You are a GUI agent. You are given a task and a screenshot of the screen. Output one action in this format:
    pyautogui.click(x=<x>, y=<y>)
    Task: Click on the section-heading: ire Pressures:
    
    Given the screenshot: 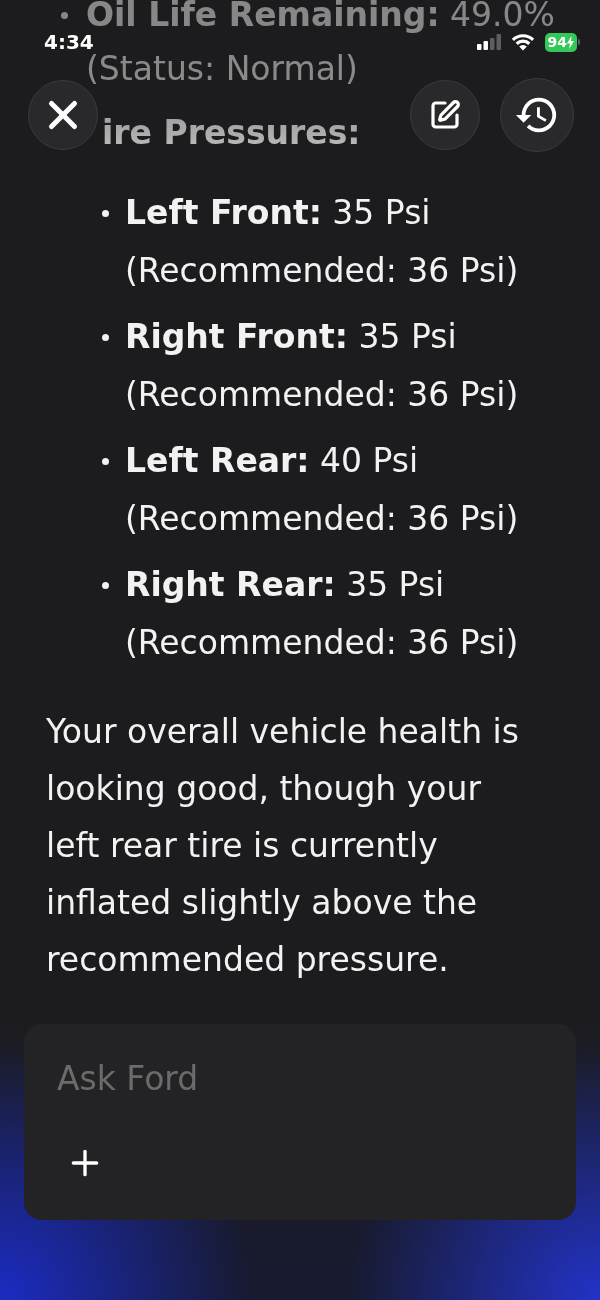 What is the action you would take?
    pyautogui.click(x=231, y=133)
    